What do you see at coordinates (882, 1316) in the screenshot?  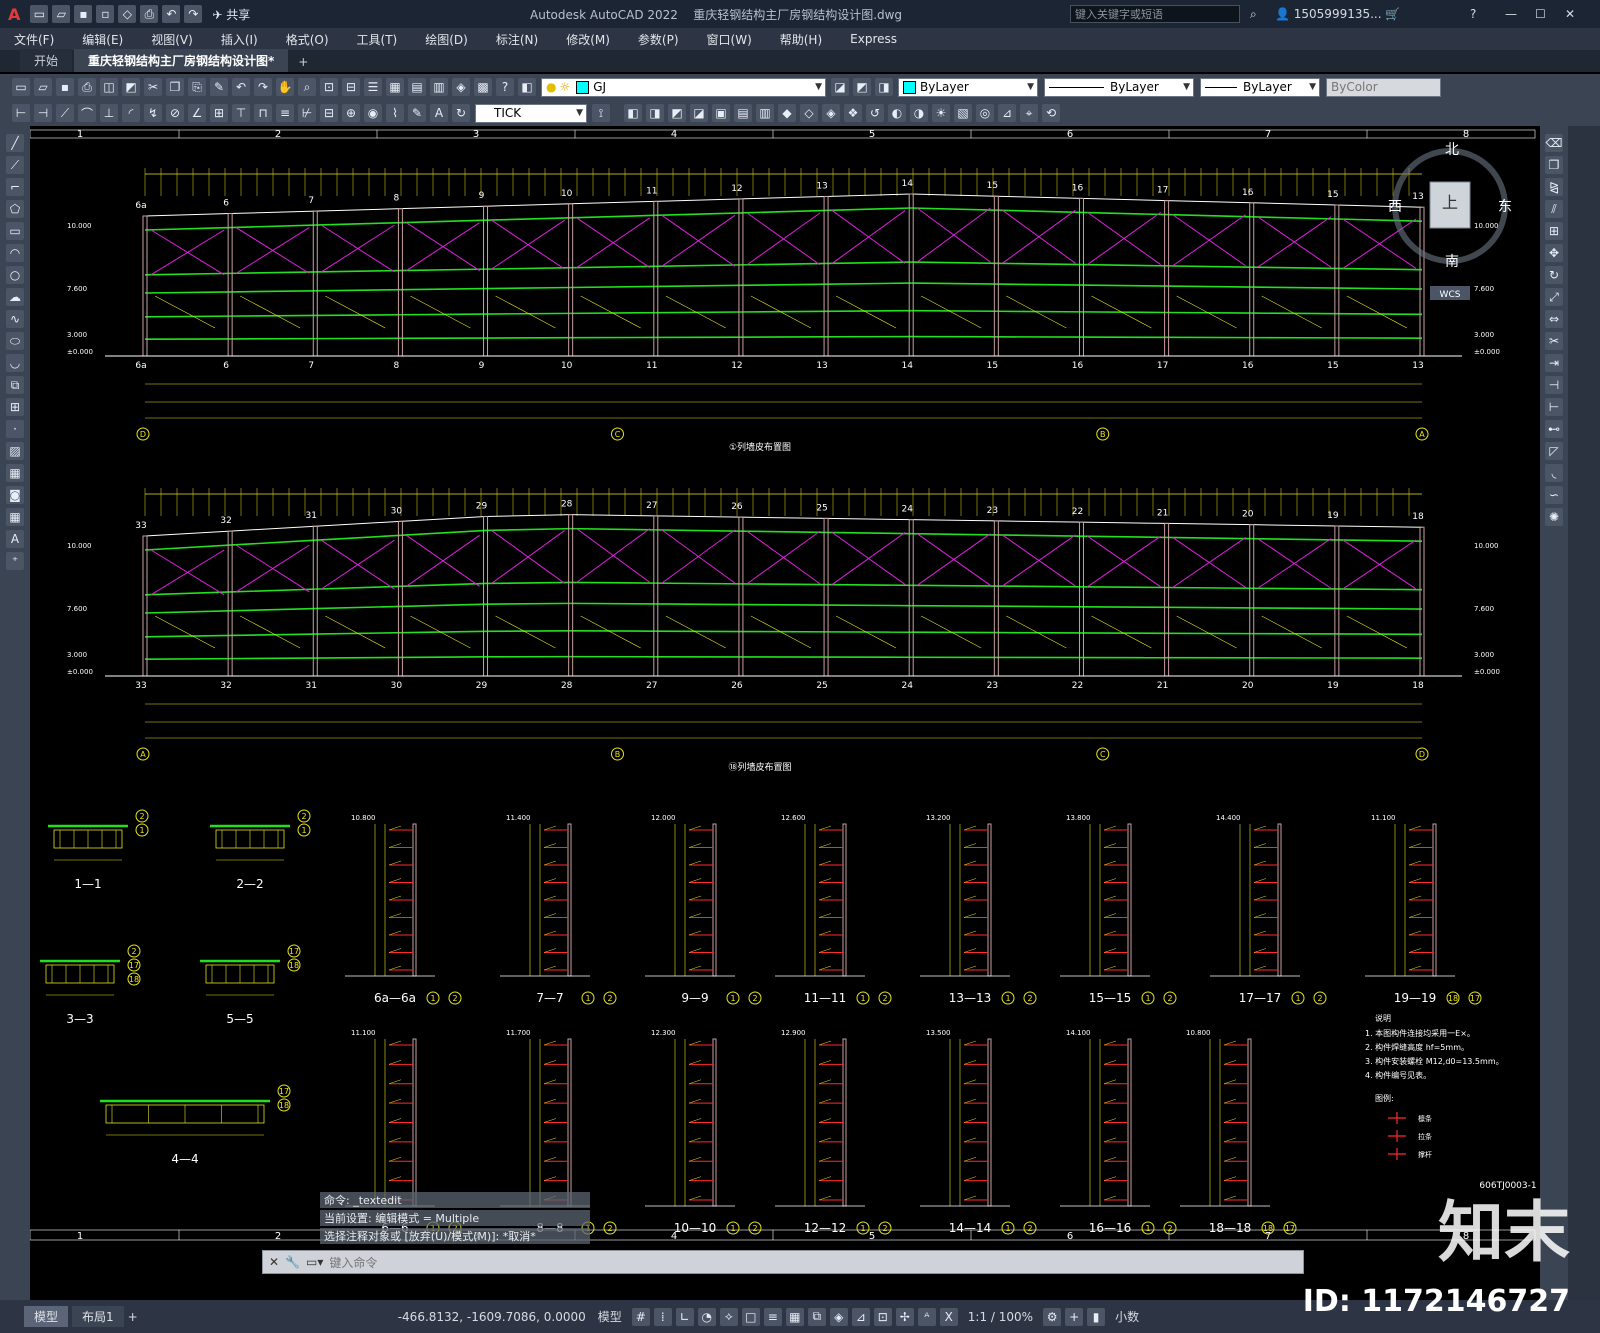 I see `selection-filter-icon: ⊡` at bounding box center [882, 1316].